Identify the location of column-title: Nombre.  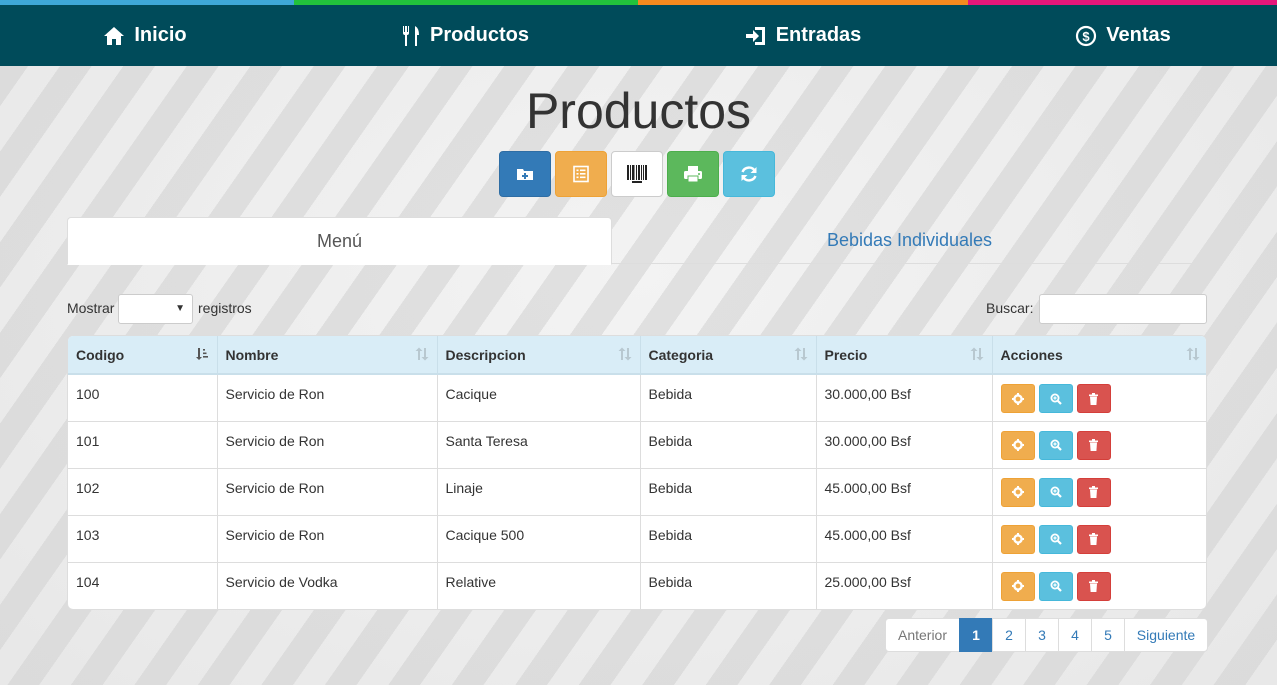
(252, 354).